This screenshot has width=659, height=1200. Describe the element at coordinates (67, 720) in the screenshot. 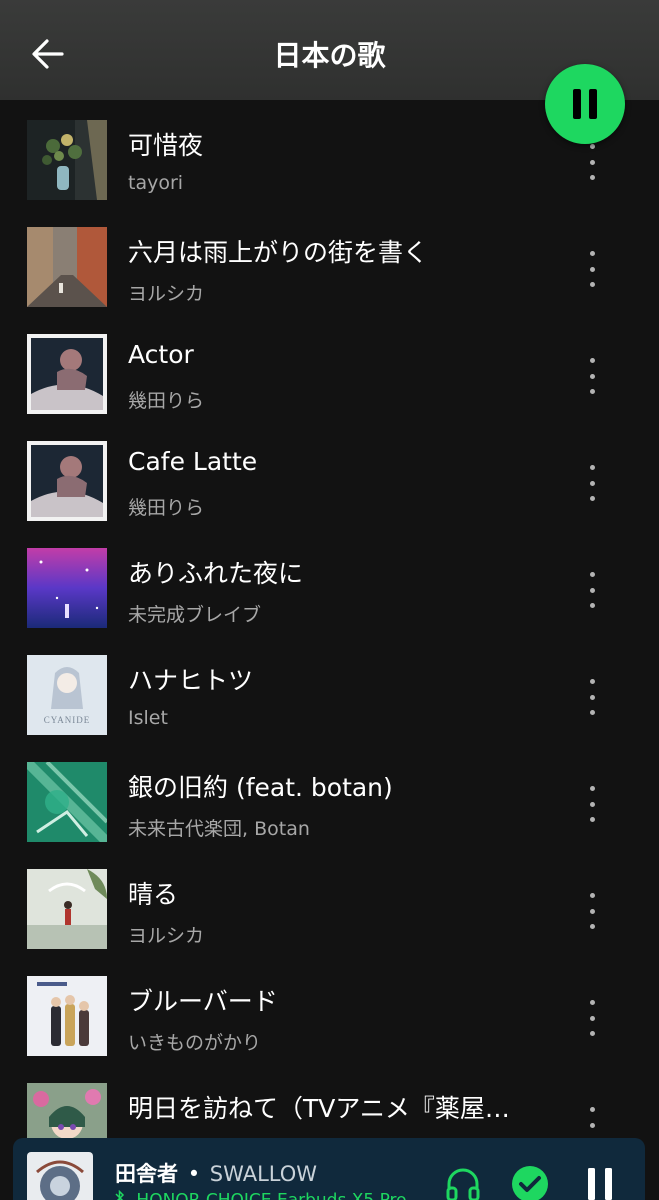

I see `album-art-caption: CYANIDE` at that location.